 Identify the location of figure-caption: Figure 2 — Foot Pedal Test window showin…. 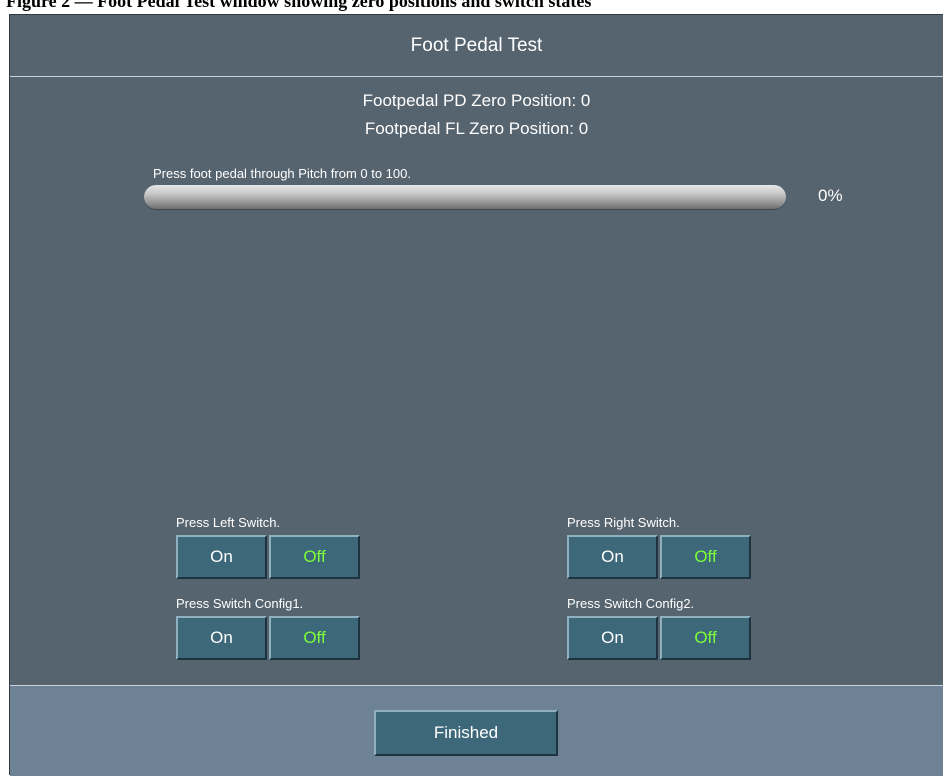
(299, 5).